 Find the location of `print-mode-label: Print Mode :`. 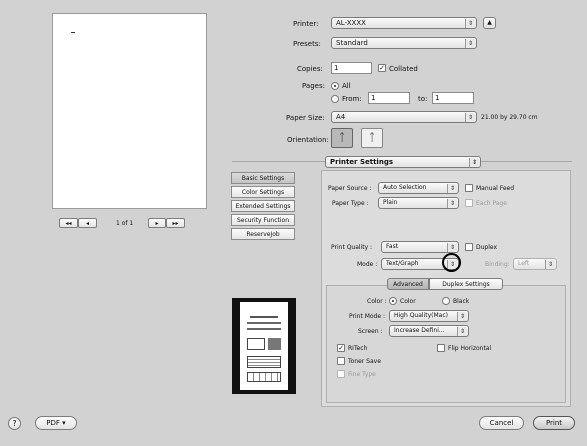

print-mode-label: Print Mode : is located at coordinates (367, 316).